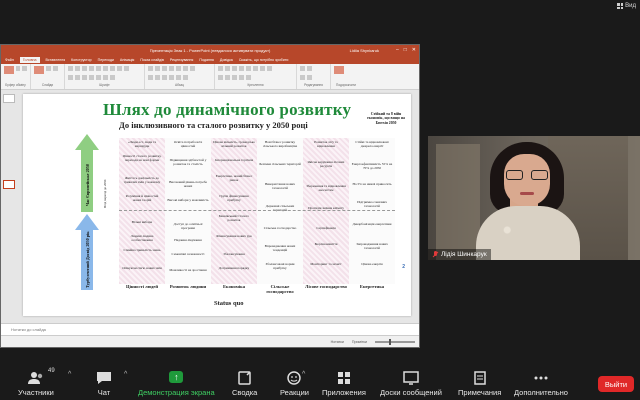  Describe the element at coordinates (541, 384) in the screenshot. I see `more-button: Дополнительно` at that location.